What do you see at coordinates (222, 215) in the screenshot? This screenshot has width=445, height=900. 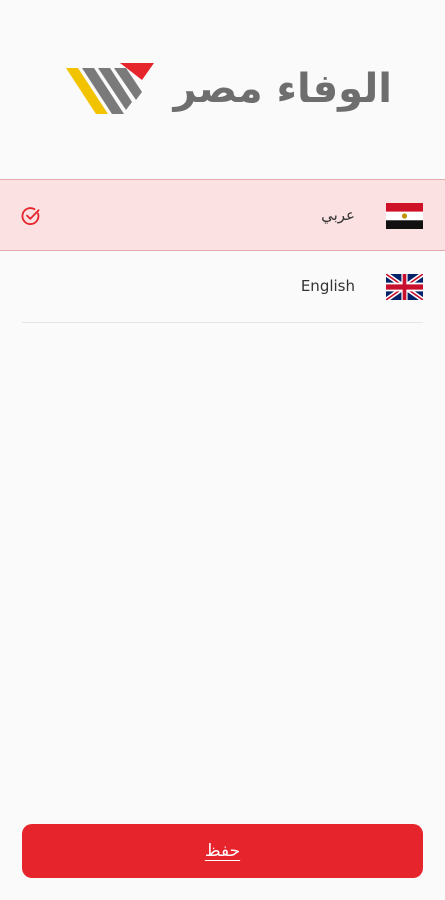 I see `language-option-arabic: عربي` at bounding box center [222, 215].